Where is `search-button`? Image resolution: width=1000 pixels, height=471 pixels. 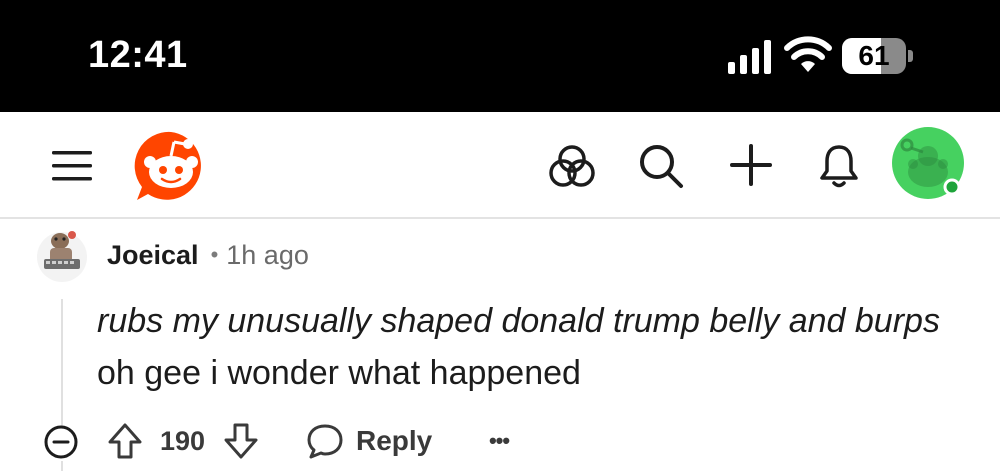 search-button is located at coordinates (661, 166).